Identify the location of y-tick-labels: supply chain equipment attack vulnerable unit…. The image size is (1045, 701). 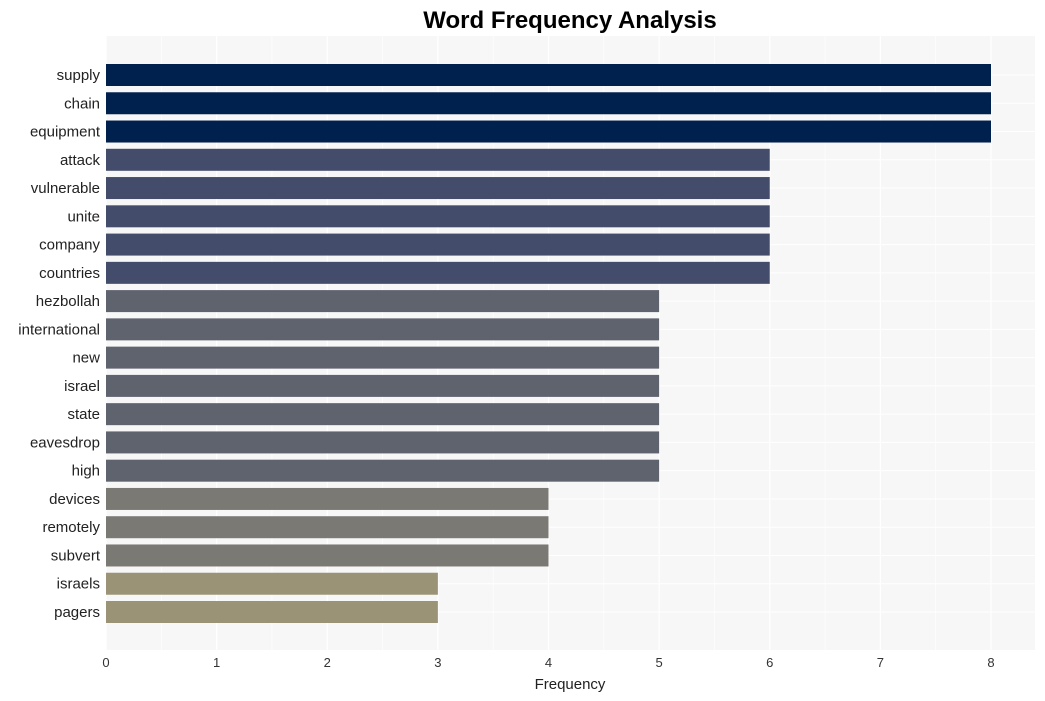
(59, 344).